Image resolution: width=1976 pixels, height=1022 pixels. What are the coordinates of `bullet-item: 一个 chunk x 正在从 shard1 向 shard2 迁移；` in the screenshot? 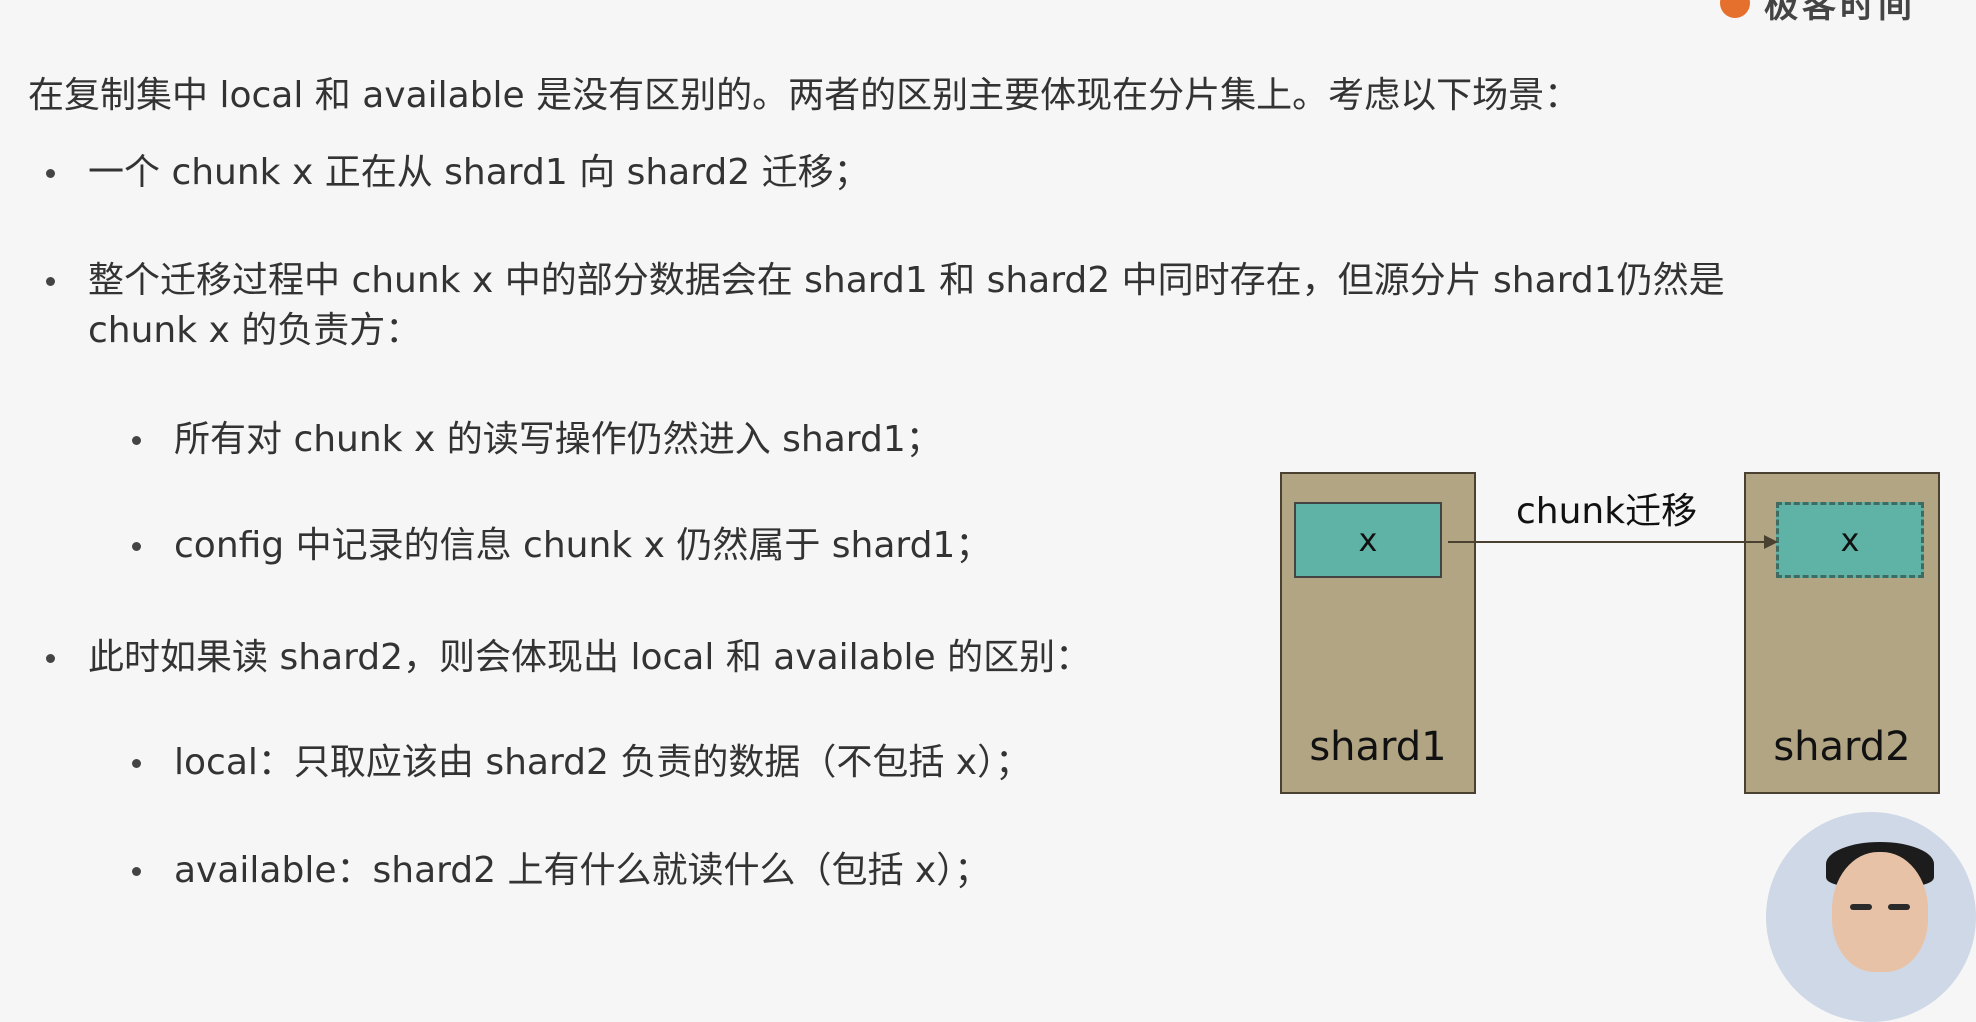 It's located at (458, 173).